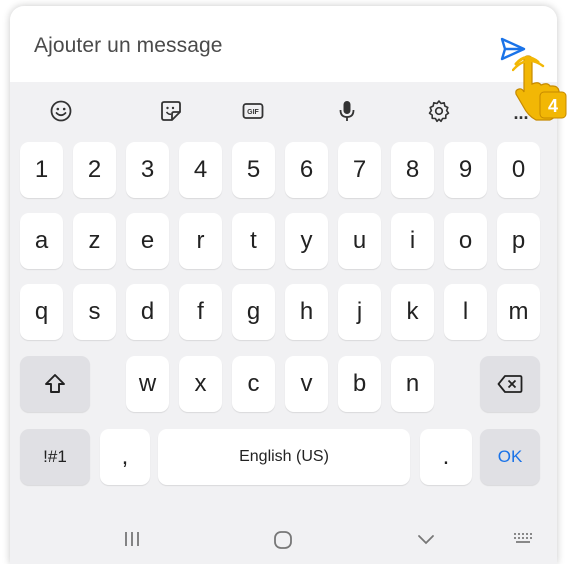  I want to click on key-u: u, so click(359, 241).